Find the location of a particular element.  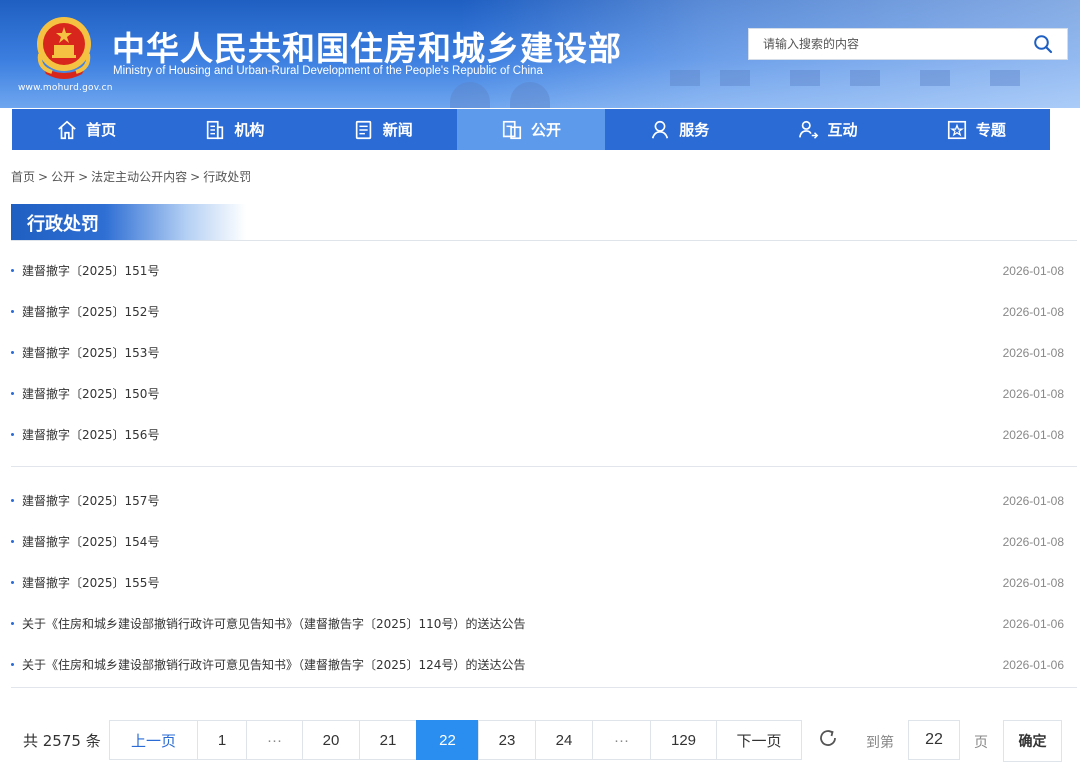

list-item: 建督撤字〔2025〕153号 2026-01-08 is located at coordinates (538, 352).